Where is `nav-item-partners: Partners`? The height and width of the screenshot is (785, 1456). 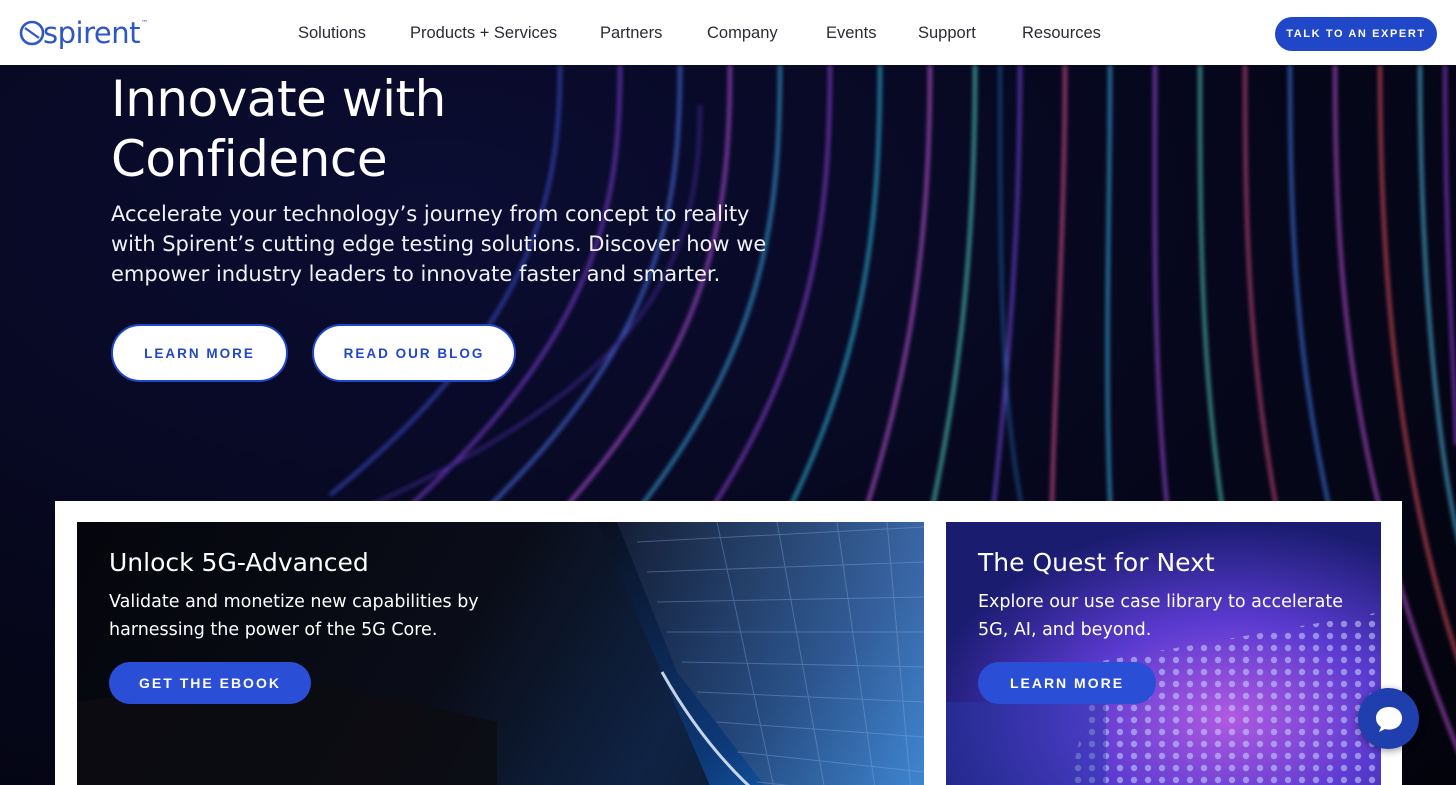
nav-item-partners: Partners is located at coordinates (631, 33).